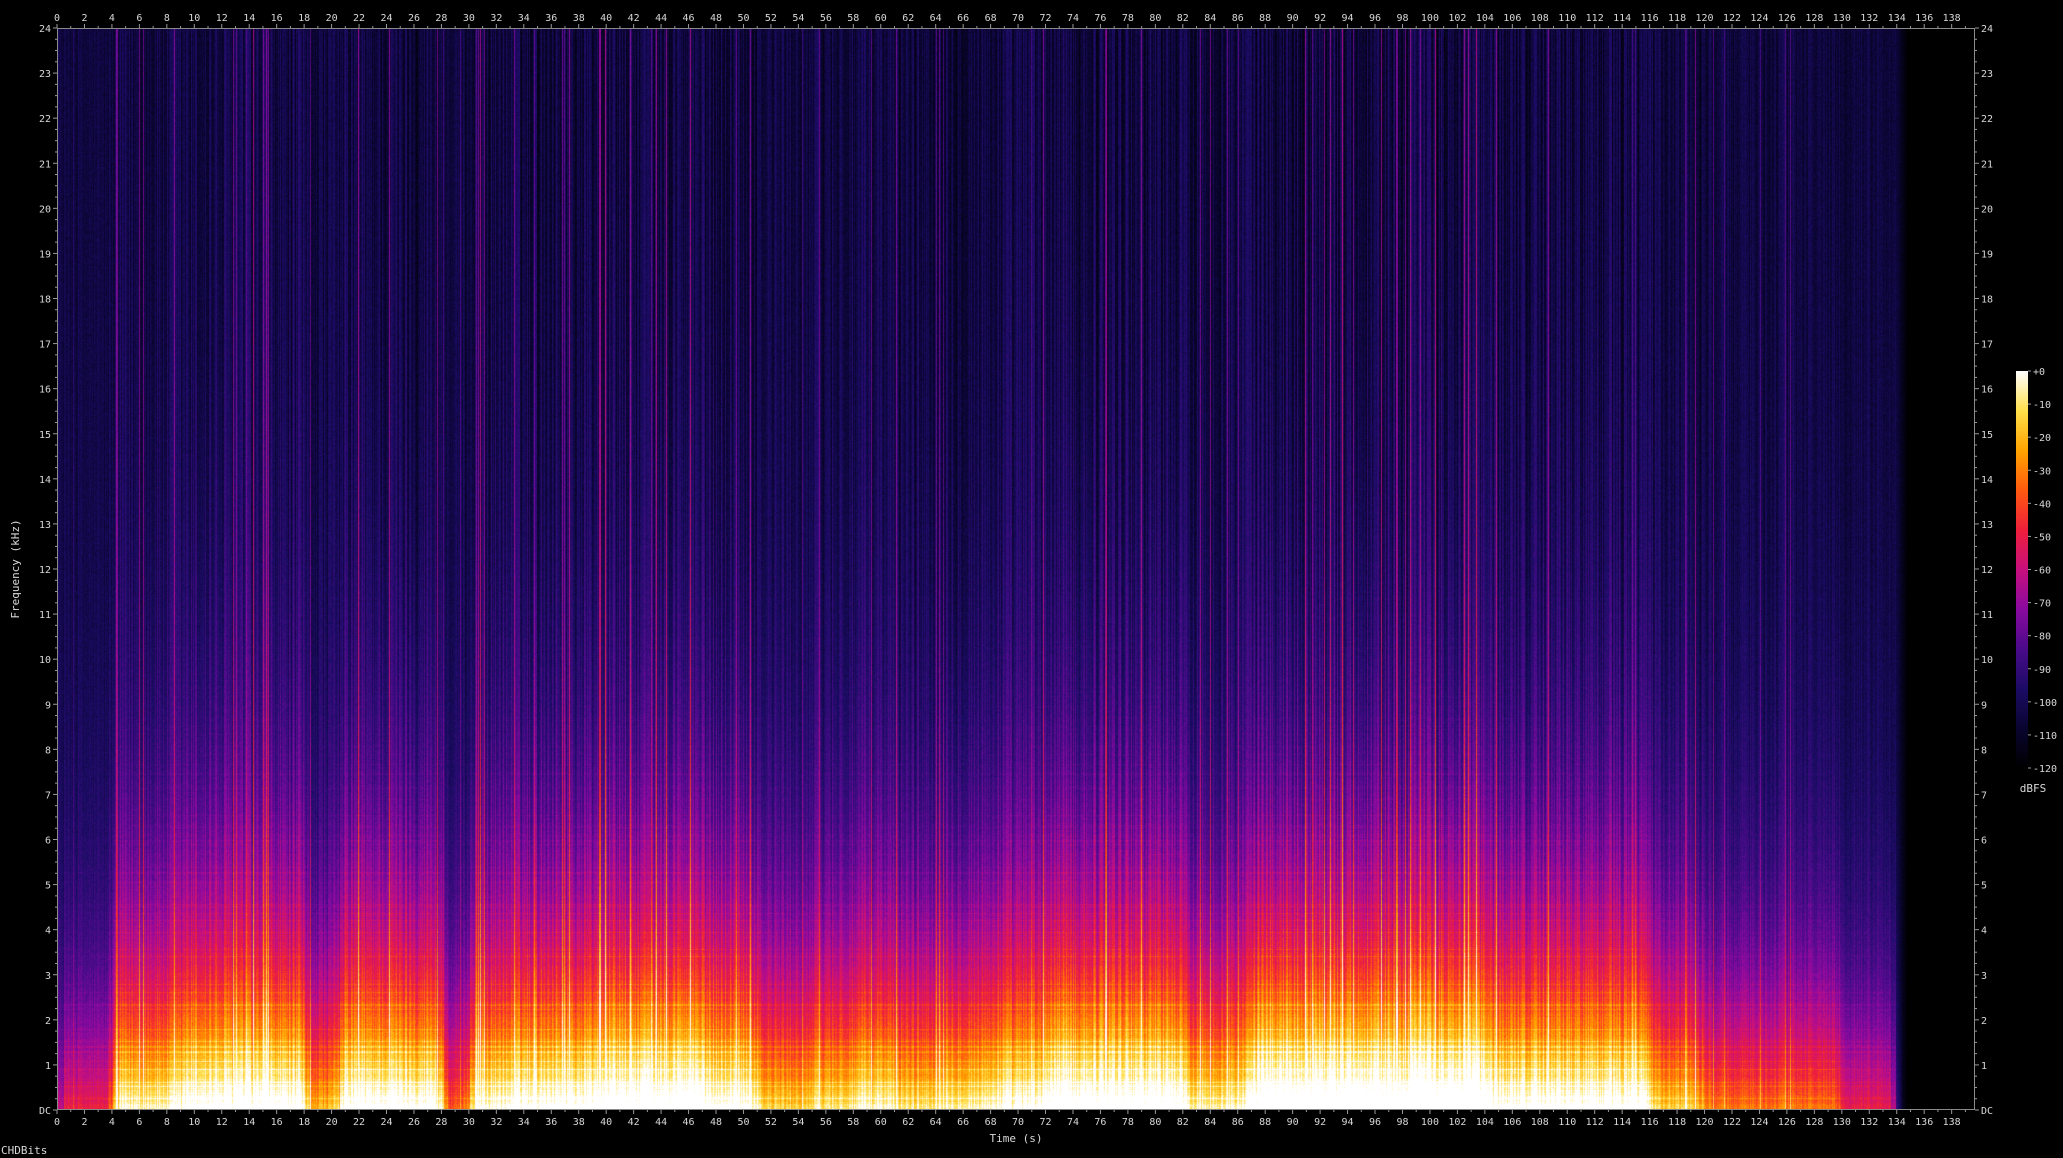 The width and height of the screenshot is (2063, 1158). I want to click on x-tick-label-top: 76, so click(1100, 18).